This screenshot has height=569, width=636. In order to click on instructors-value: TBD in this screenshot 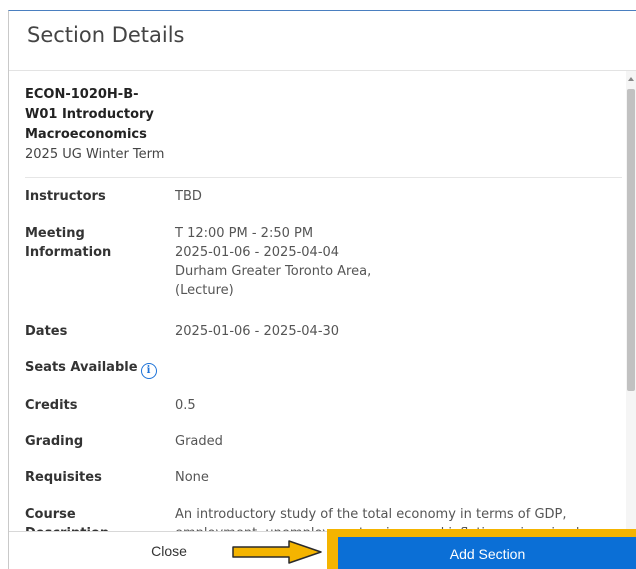, I will do `click(188, 196)`.